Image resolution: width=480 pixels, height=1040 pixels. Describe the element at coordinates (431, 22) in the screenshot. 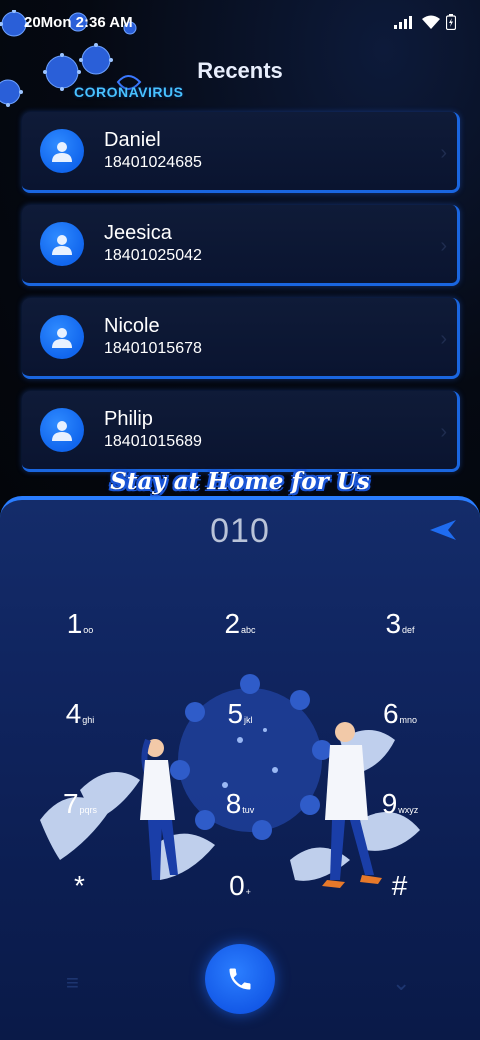

I see `wifi-icon` at that location.